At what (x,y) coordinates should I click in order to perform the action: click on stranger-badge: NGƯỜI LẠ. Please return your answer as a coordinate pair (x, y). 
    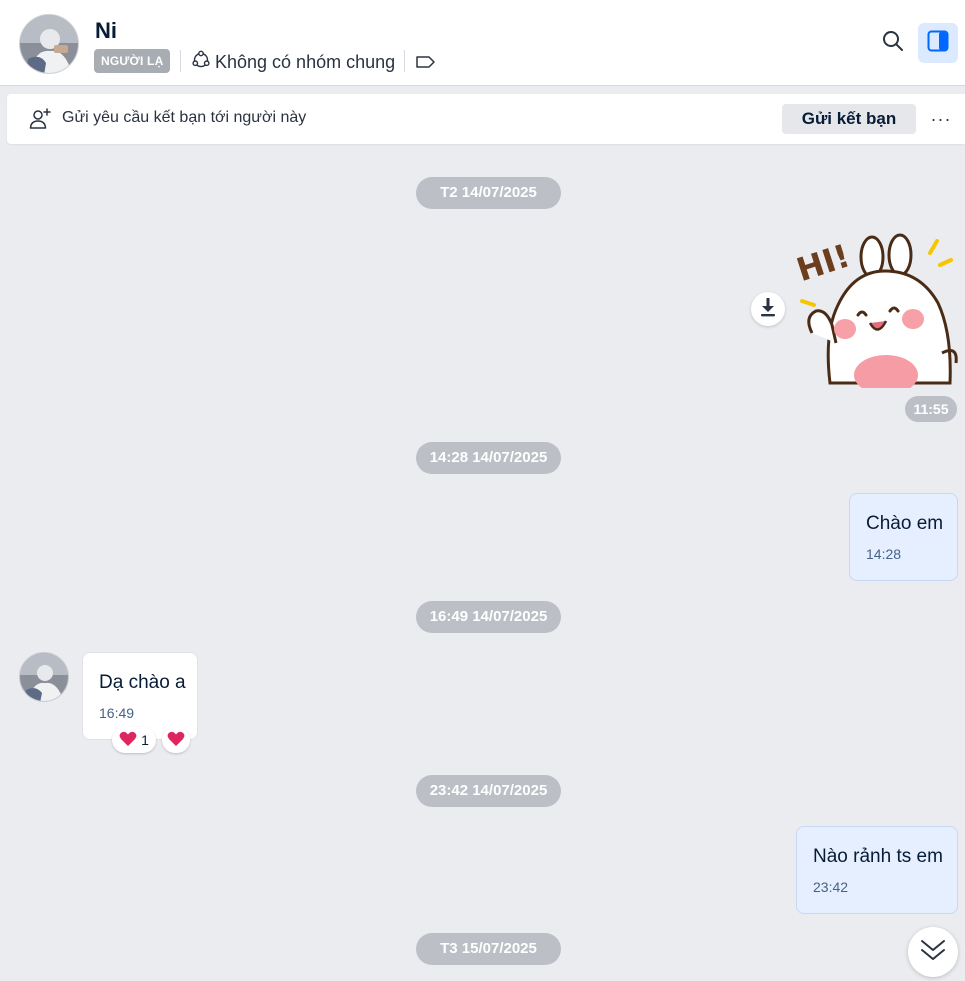
    Looking at the image, I should click on (132, 61).